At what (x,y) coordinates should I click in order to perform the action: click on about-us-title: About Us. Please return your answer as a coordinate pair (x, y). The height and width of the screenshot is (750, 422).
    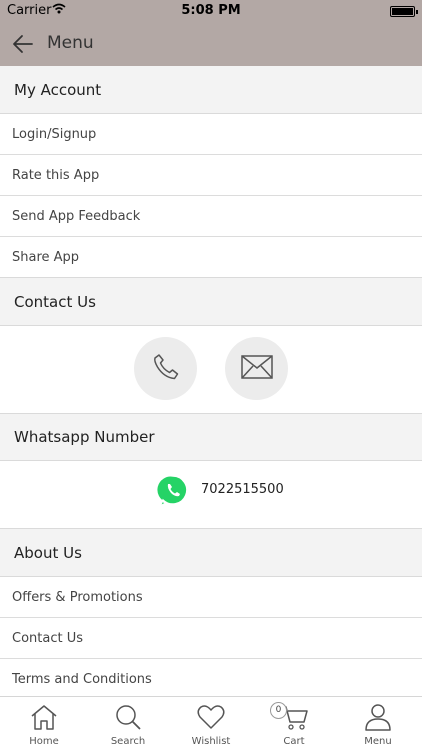
    Looking at the image, I should click on (48, 552).